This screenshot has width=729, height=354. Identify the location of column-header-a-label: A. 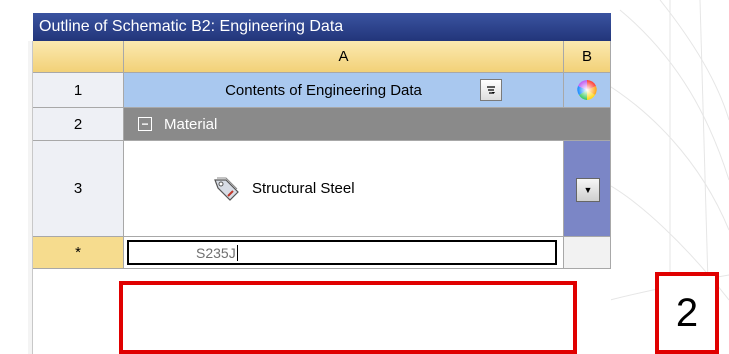
(343, 56).